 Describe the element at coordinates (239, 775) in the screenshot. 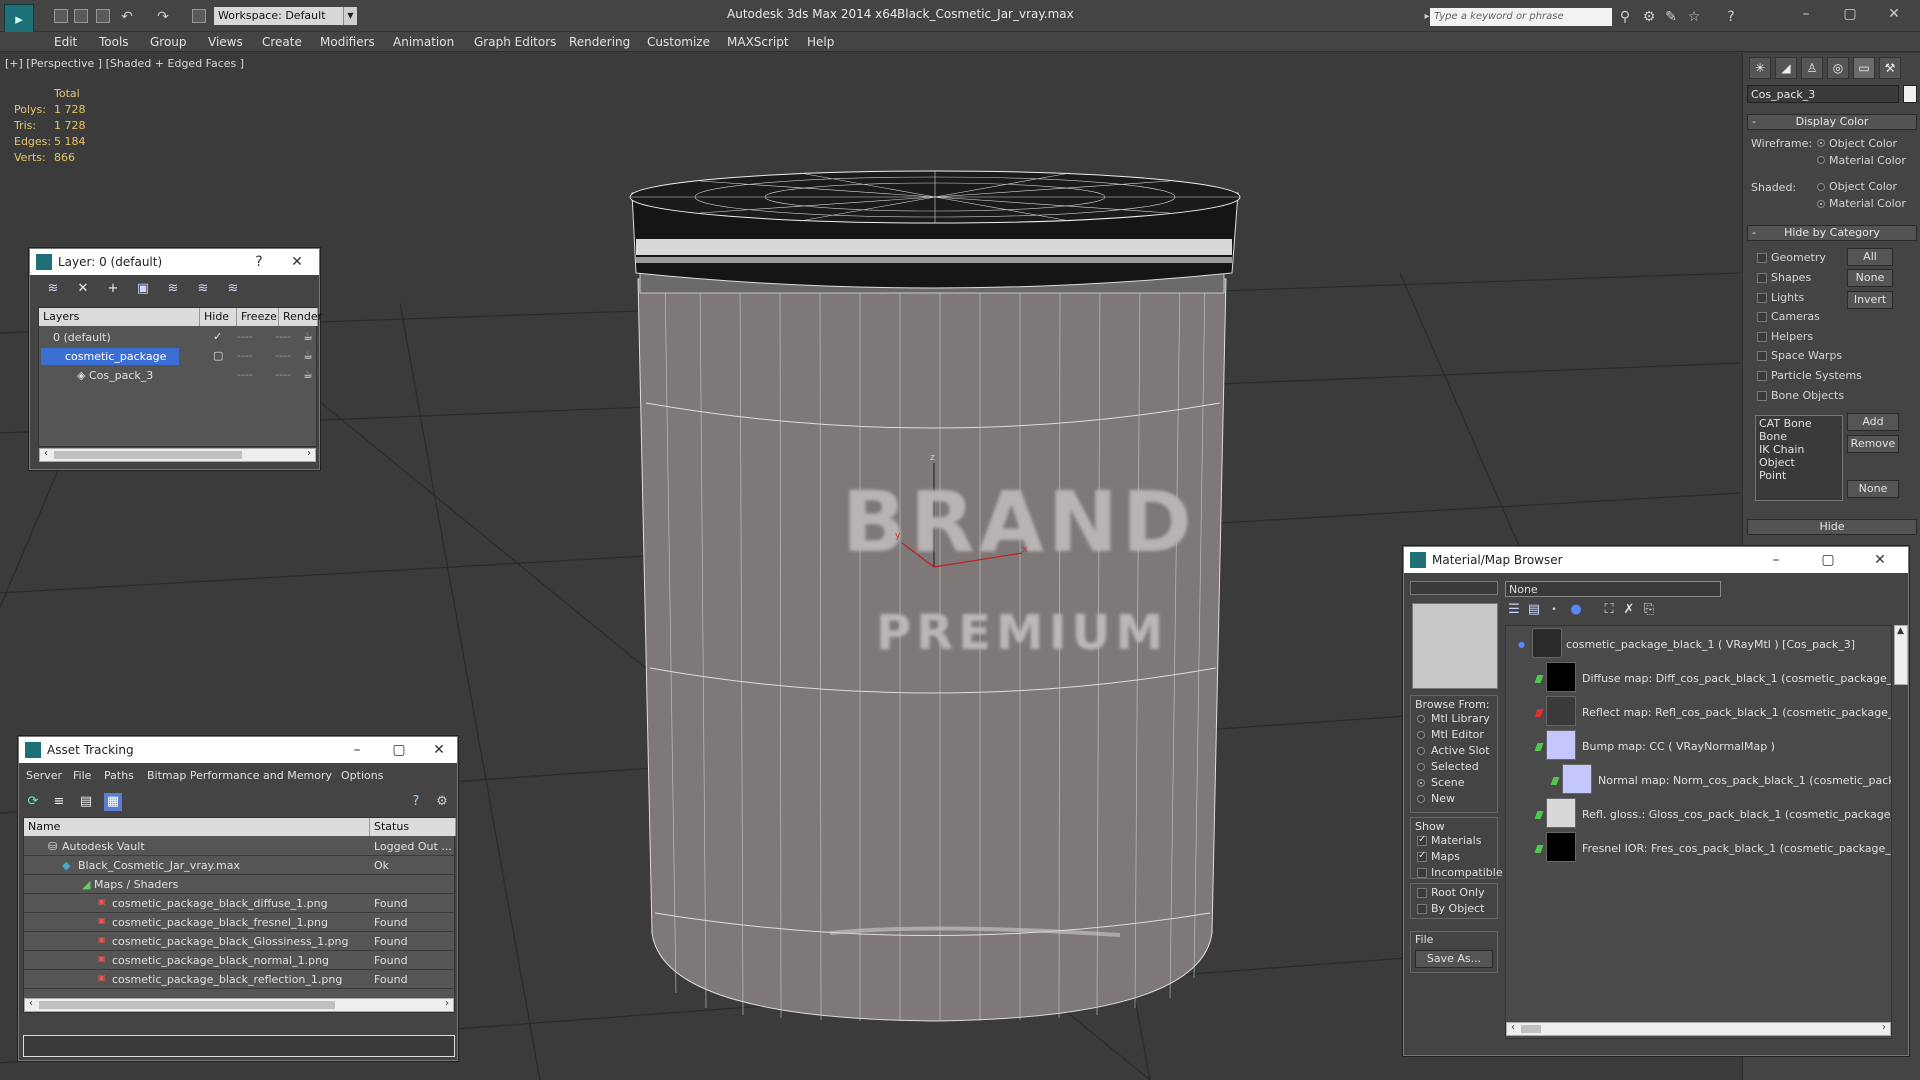

I see `menu-bitmap-performance: Bitmap Performance and Memory` at that location.